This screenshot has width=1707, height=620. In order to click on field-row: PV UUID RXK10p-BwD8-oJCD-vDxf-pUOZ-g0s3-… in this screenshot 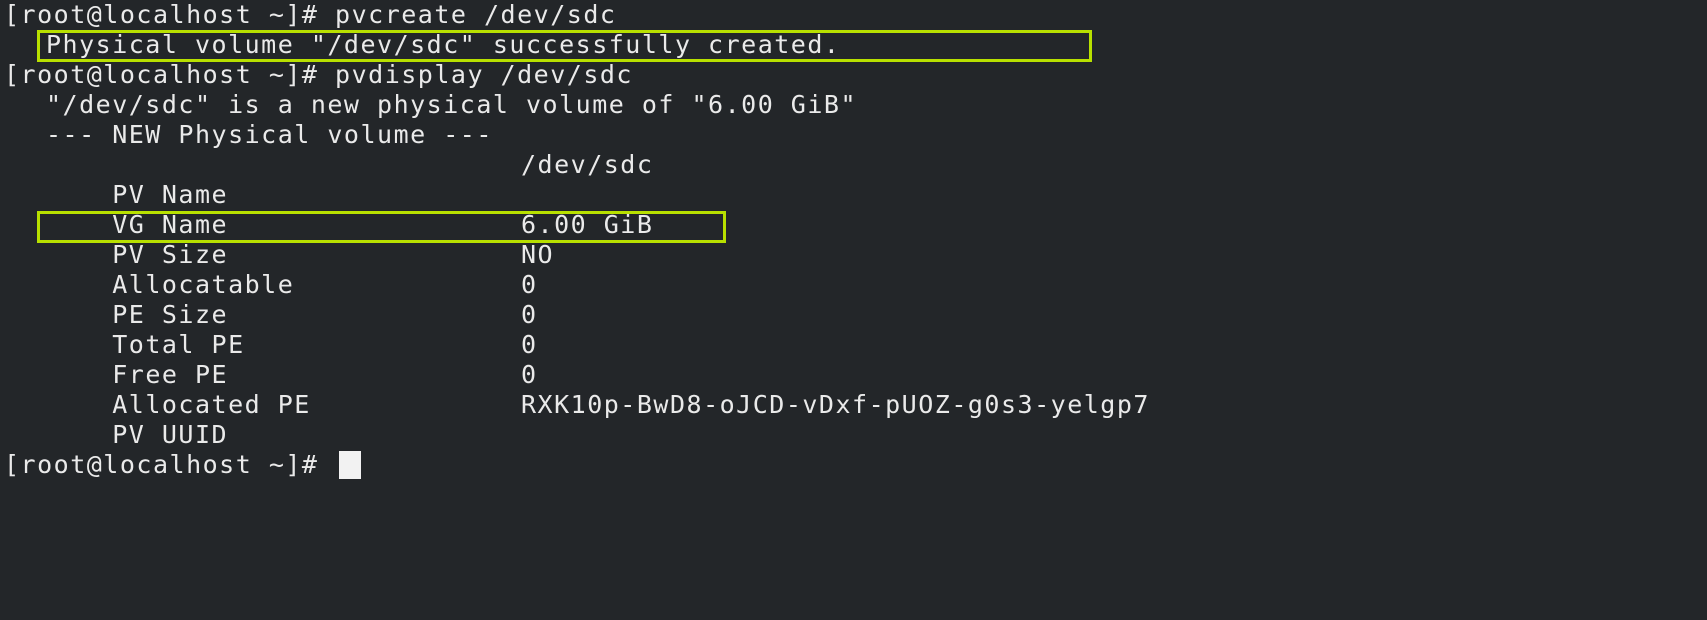, I will do `click(823, 419)`.